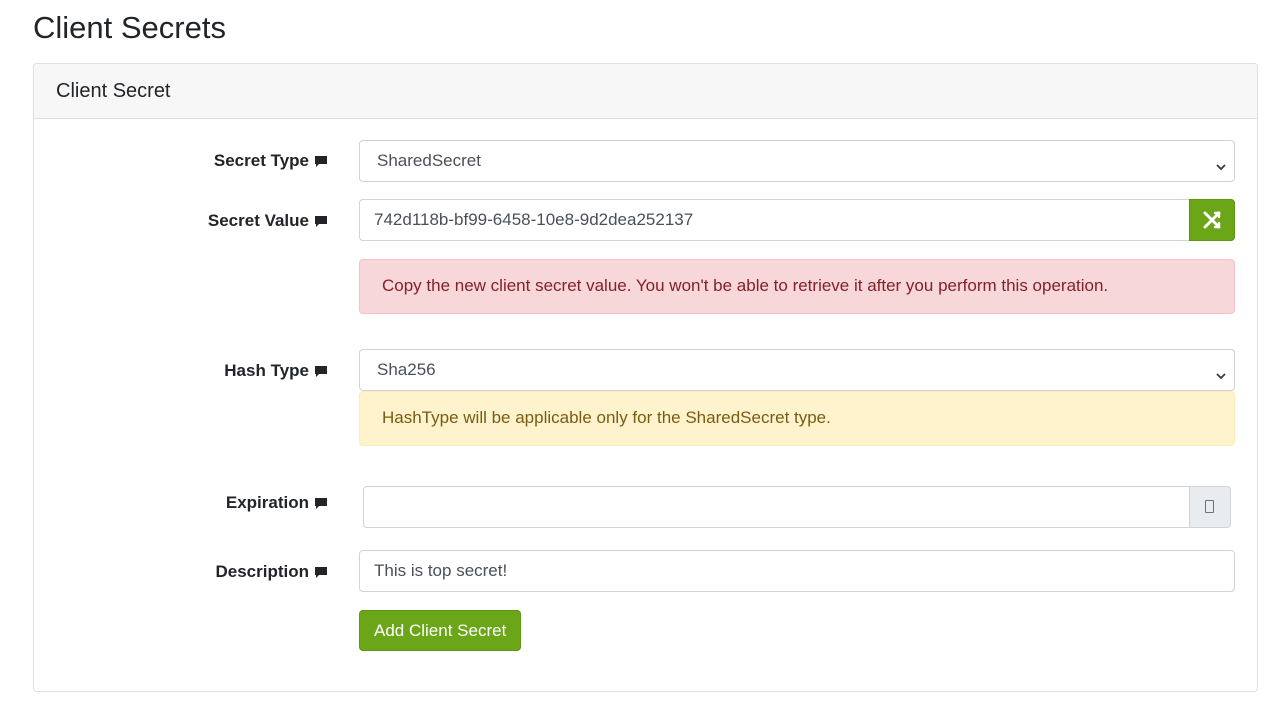 The width and height of the screenshot is (1287, 701). Describe the element at coordinates (113, 91) in the screenshot. I see `card-title: Client Secret` at that location.